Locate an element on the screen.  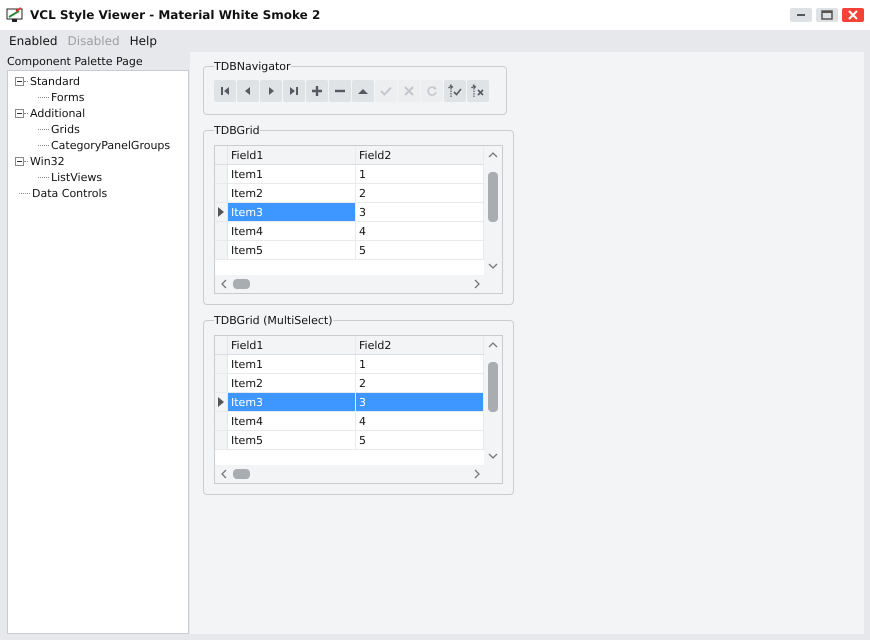
tree-item: Forms is located at coordinates (67, 97).